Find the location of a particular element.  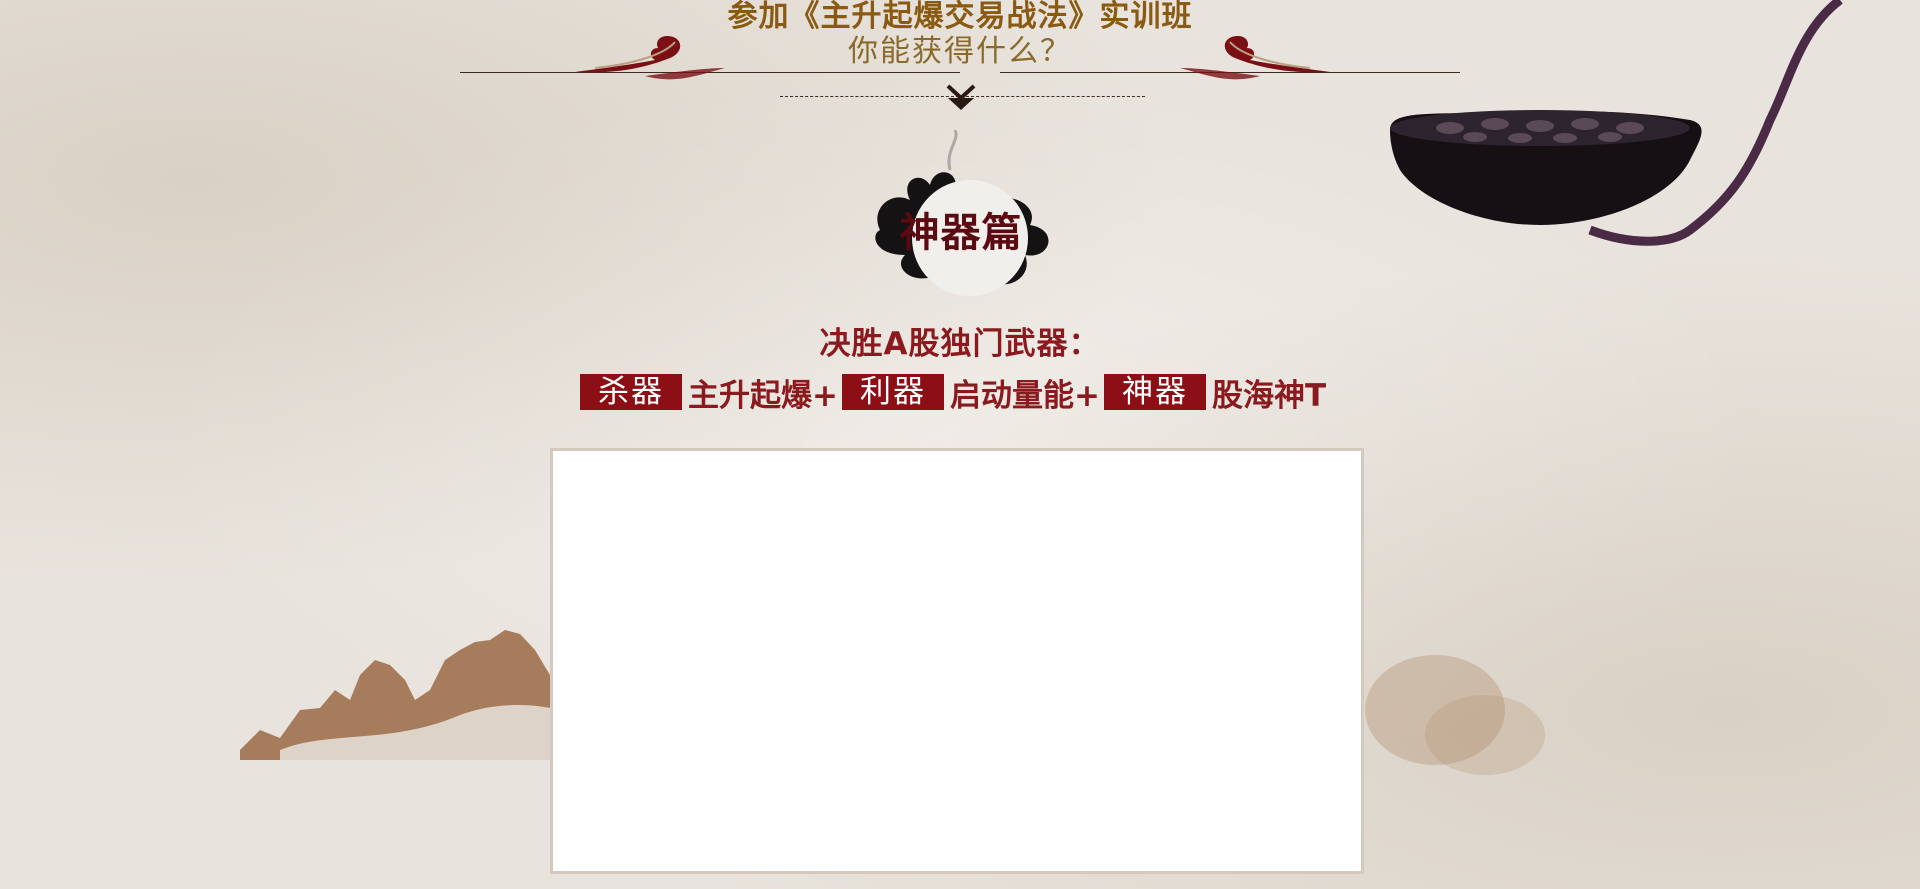

weapons-row: 杀器 主升起爆+ 利器 启动量能+ 神器 股海神T is located at coordinates (955, 393).